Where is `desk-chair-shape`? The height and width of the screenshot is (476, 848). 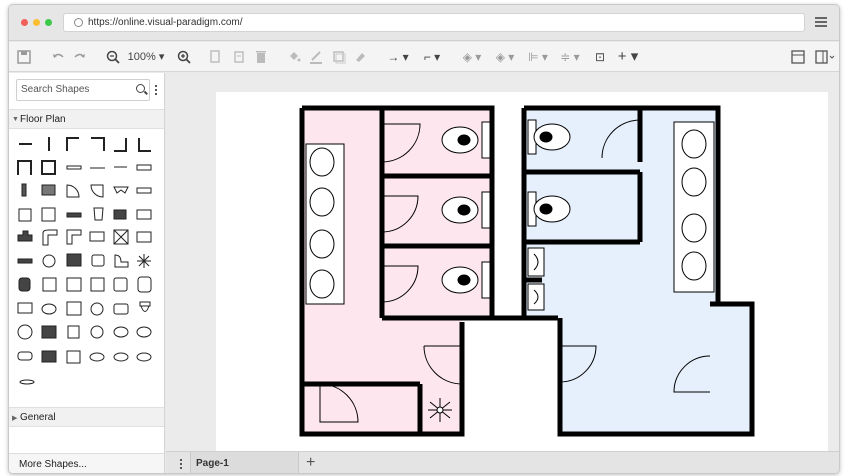
desk-chair-shape is located at coordinates (24, 284).